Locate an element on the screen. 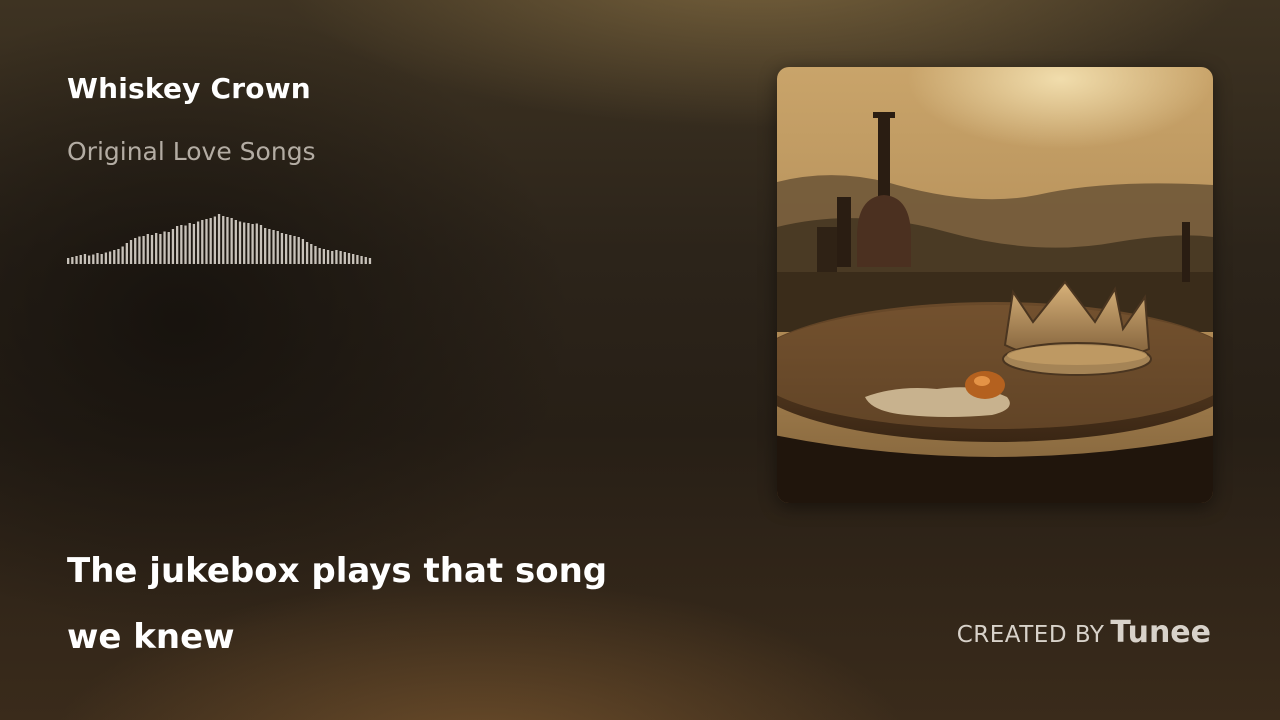  song-title: Whiskey Crown is located at coordinates (189, 88).